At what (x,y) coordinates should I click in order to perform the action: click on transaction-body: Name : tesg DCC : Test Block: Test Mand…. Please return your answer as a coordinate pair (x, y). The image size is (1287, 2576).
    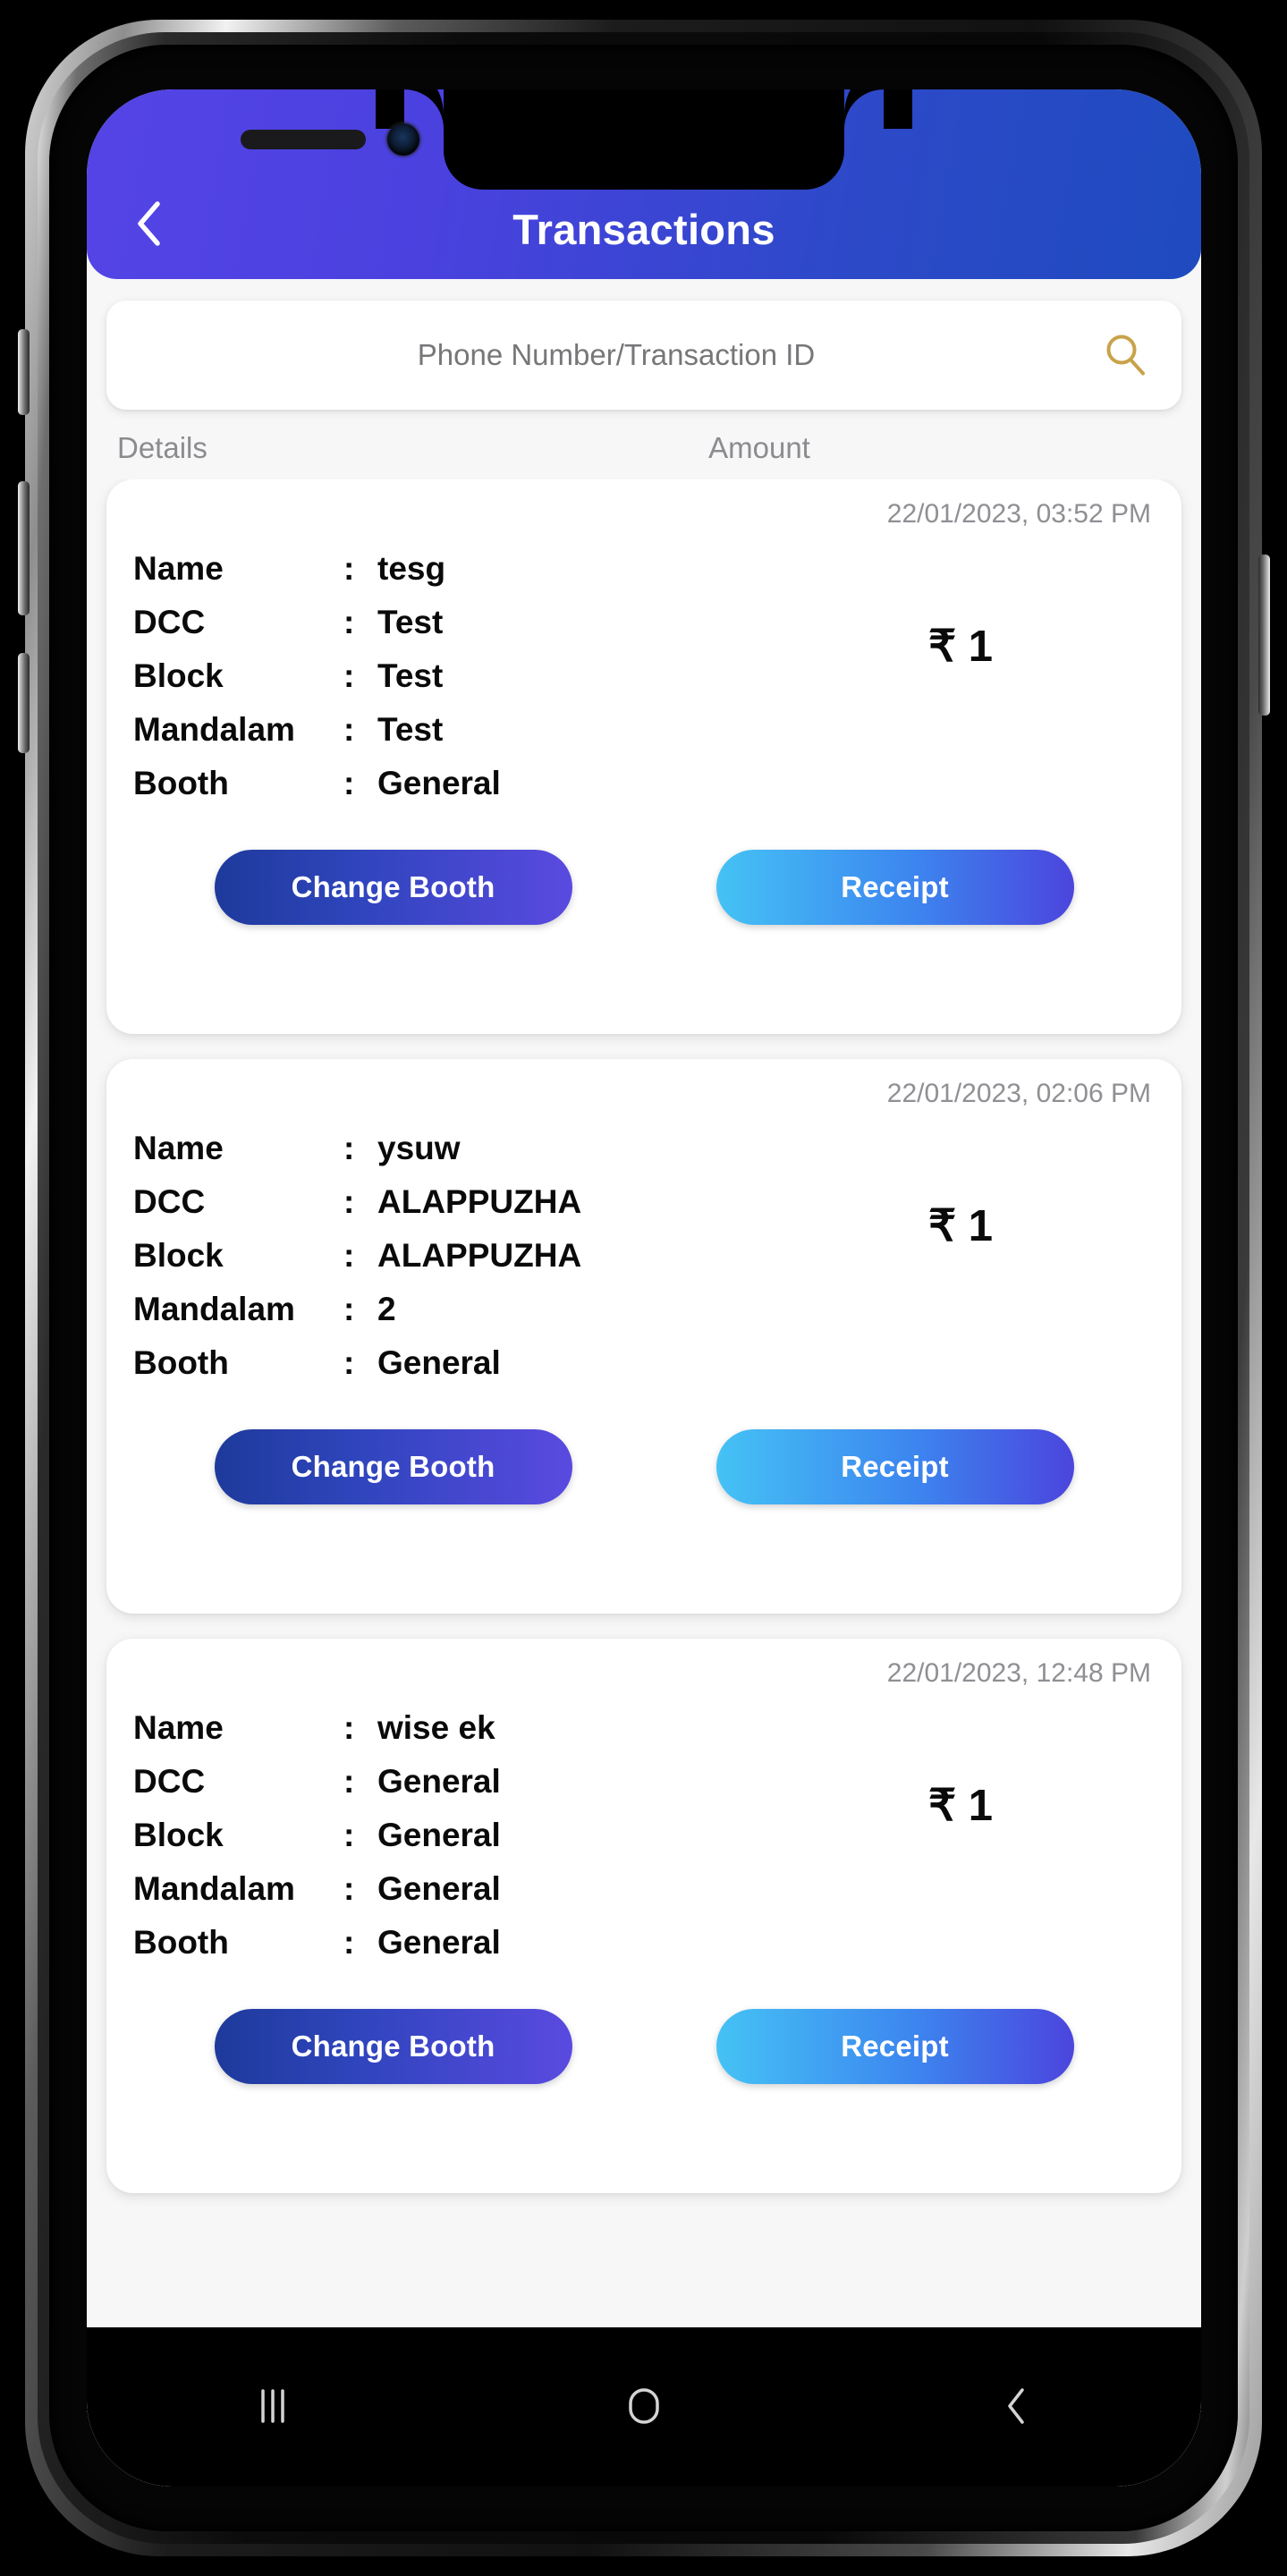
    Looking at the image, I should click on (644, 676).